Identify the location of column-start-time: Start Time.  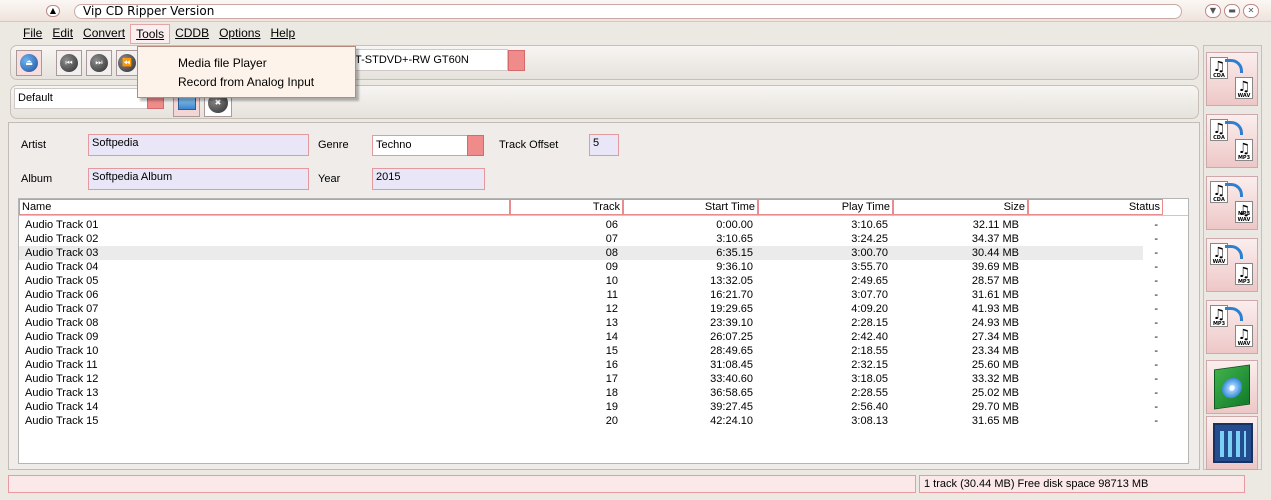
(690, 207).